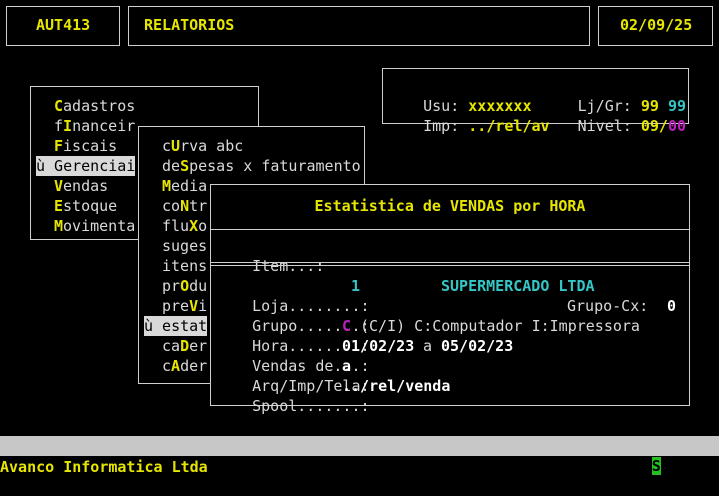 The width and height of the screenshot is (719, 496). I want to click on submenu-item: deSpesas x faturamento, so click(261, 166).